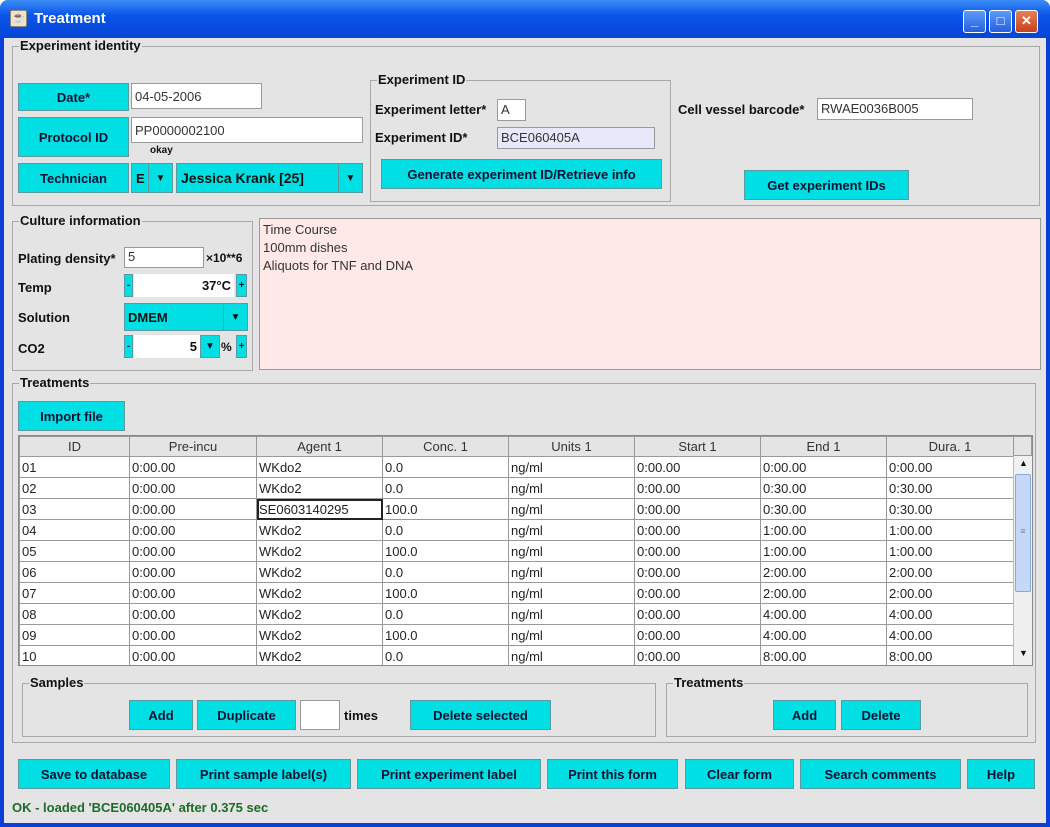  What do you see at coordinates (241, 346) in the screenshot?
I see `co2-increment-button: +` at bounding box center [241, 346].